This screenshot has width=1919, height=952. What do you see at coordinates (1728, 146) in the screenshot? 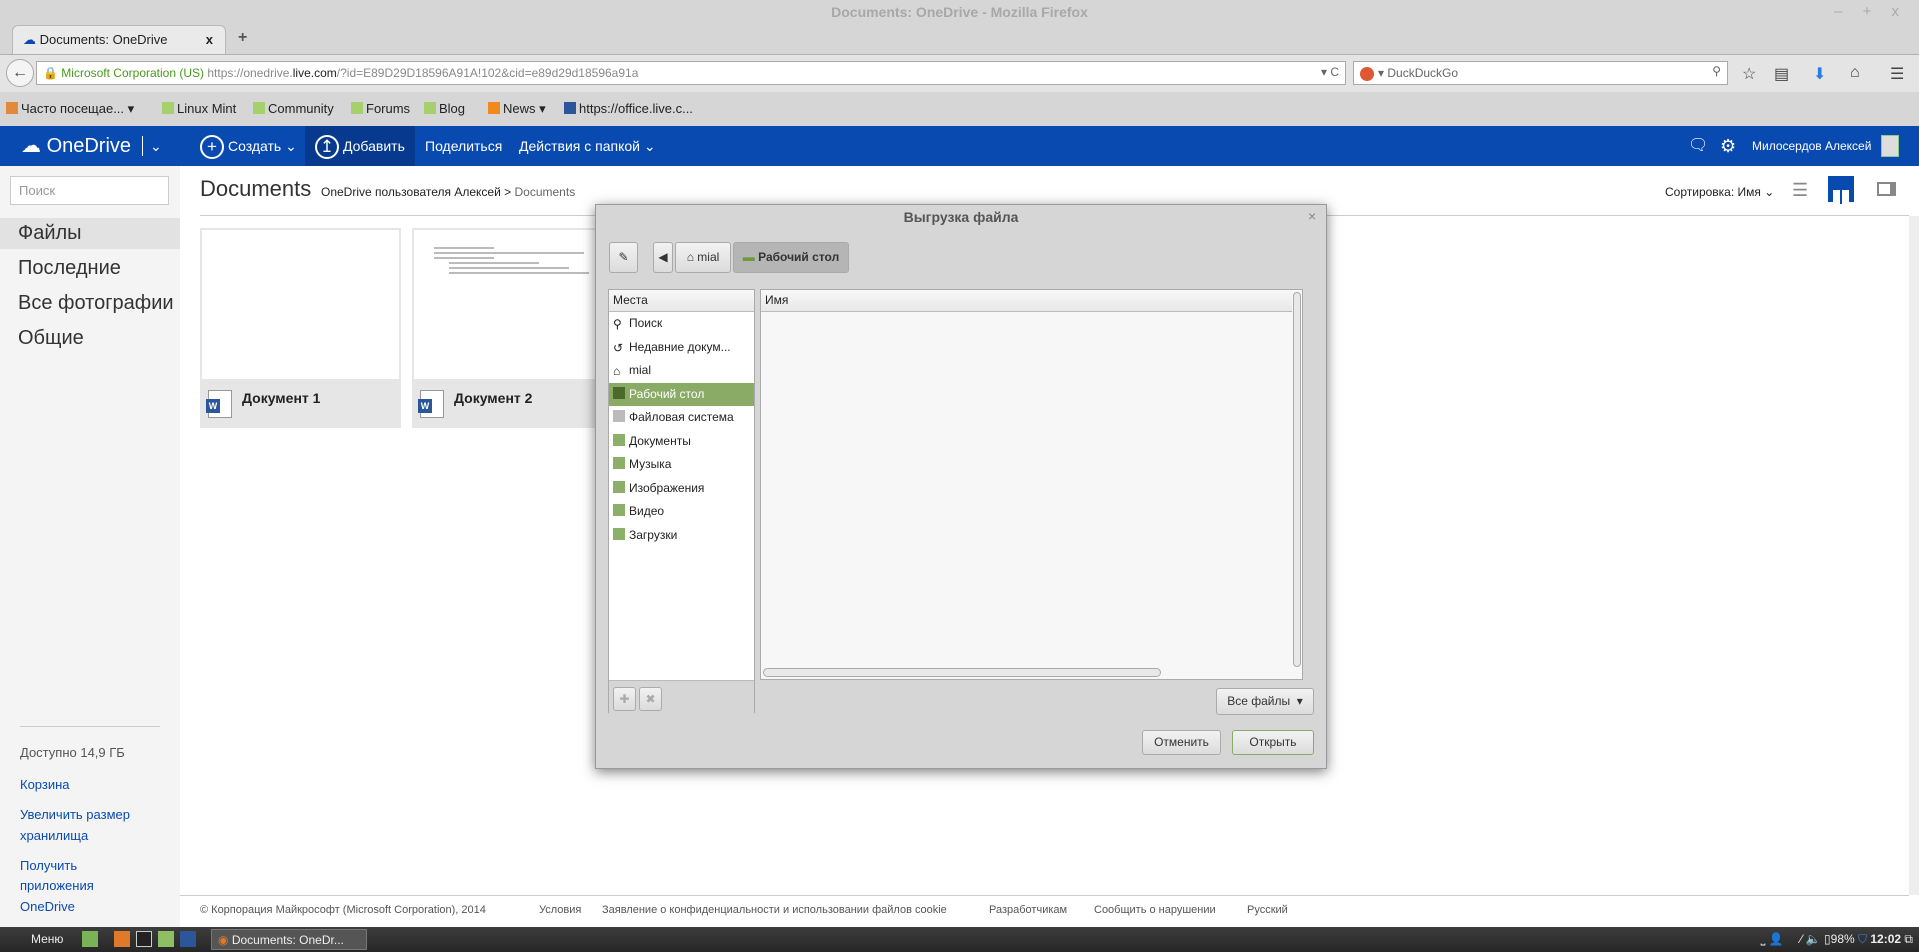
I see `gear-icon: ⚙` at bounding box center [1728, 146].